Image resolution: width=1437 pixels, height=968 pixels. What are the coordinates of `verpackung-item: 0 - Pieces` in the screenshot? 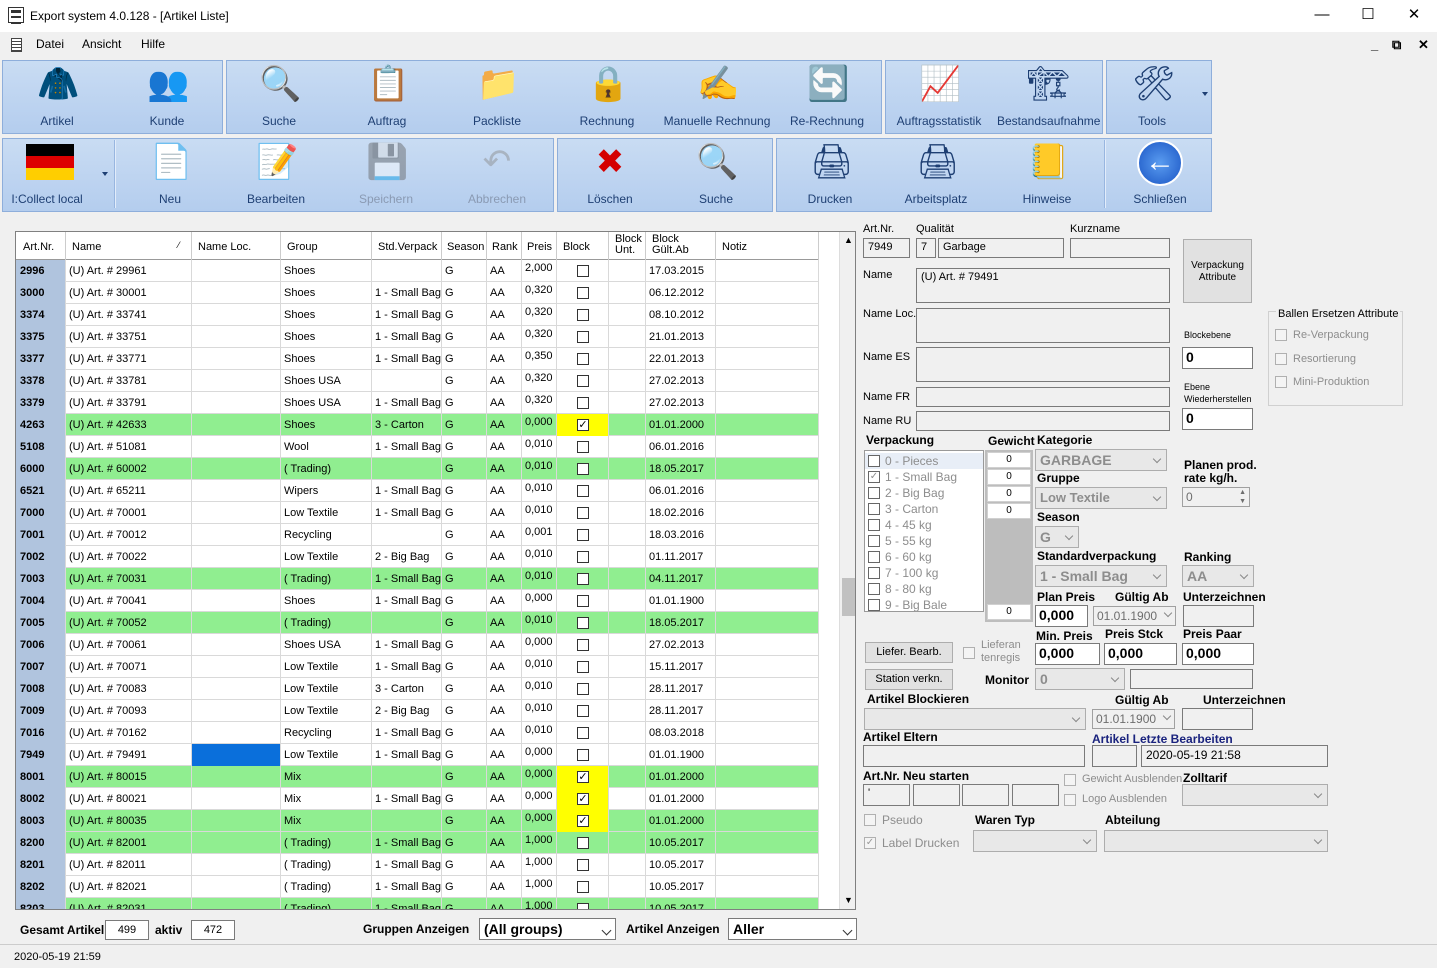 It's located at (924, 461).